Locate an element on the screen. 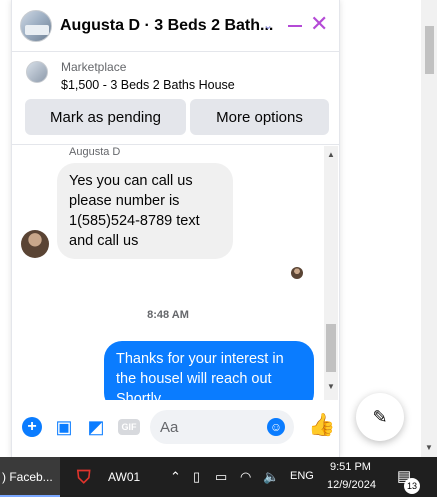 The image size is (437, 497). listing-thumbnail is located at coordinates (37, 72).